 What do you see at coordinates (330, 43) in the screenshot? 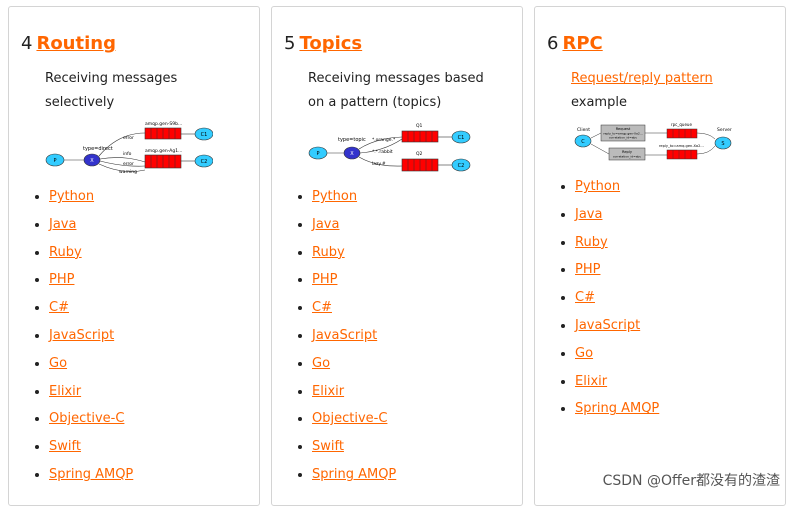
I see `topics-title-link: Topics` at bounding box center [330, 43].